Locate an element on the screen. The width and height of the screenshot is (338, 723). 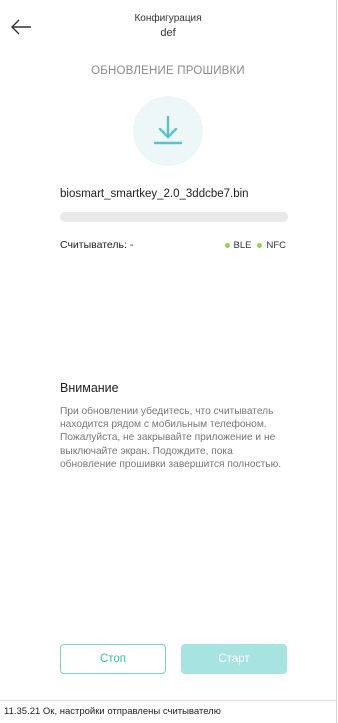
reader-status: Считыватель: - is located at coordinates (97, 245).